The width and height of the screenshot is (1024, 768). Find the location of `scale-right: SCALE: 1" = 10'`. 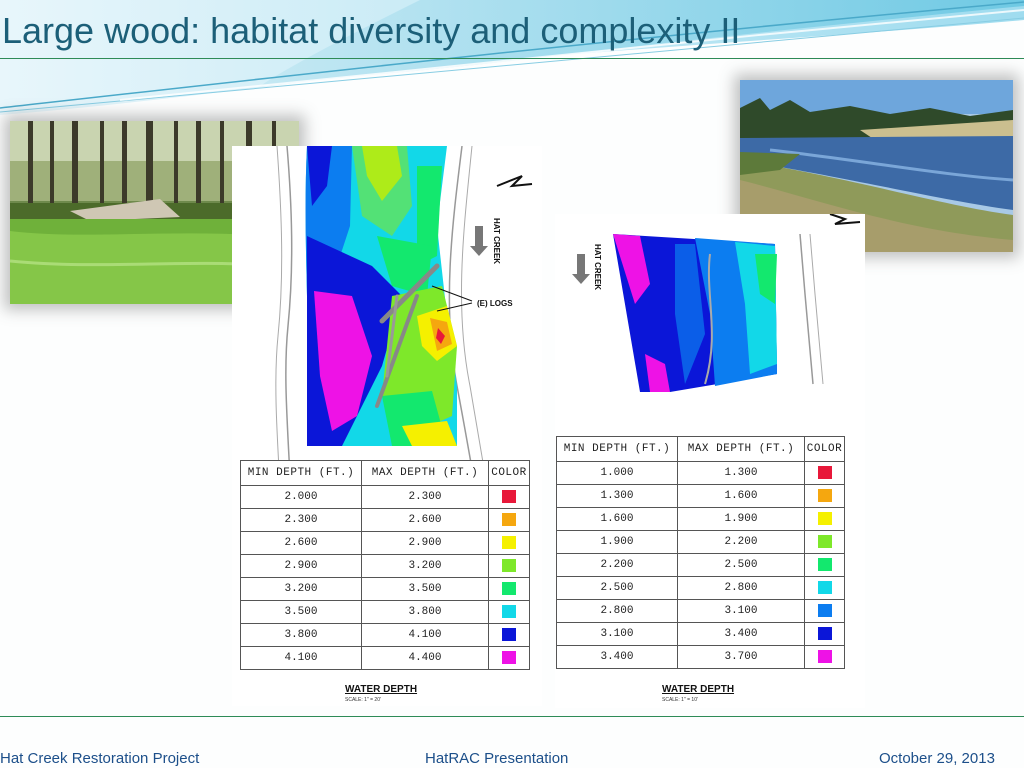

scale-right: SCALE: 1" = 10' is located at coordinates (680, 700).